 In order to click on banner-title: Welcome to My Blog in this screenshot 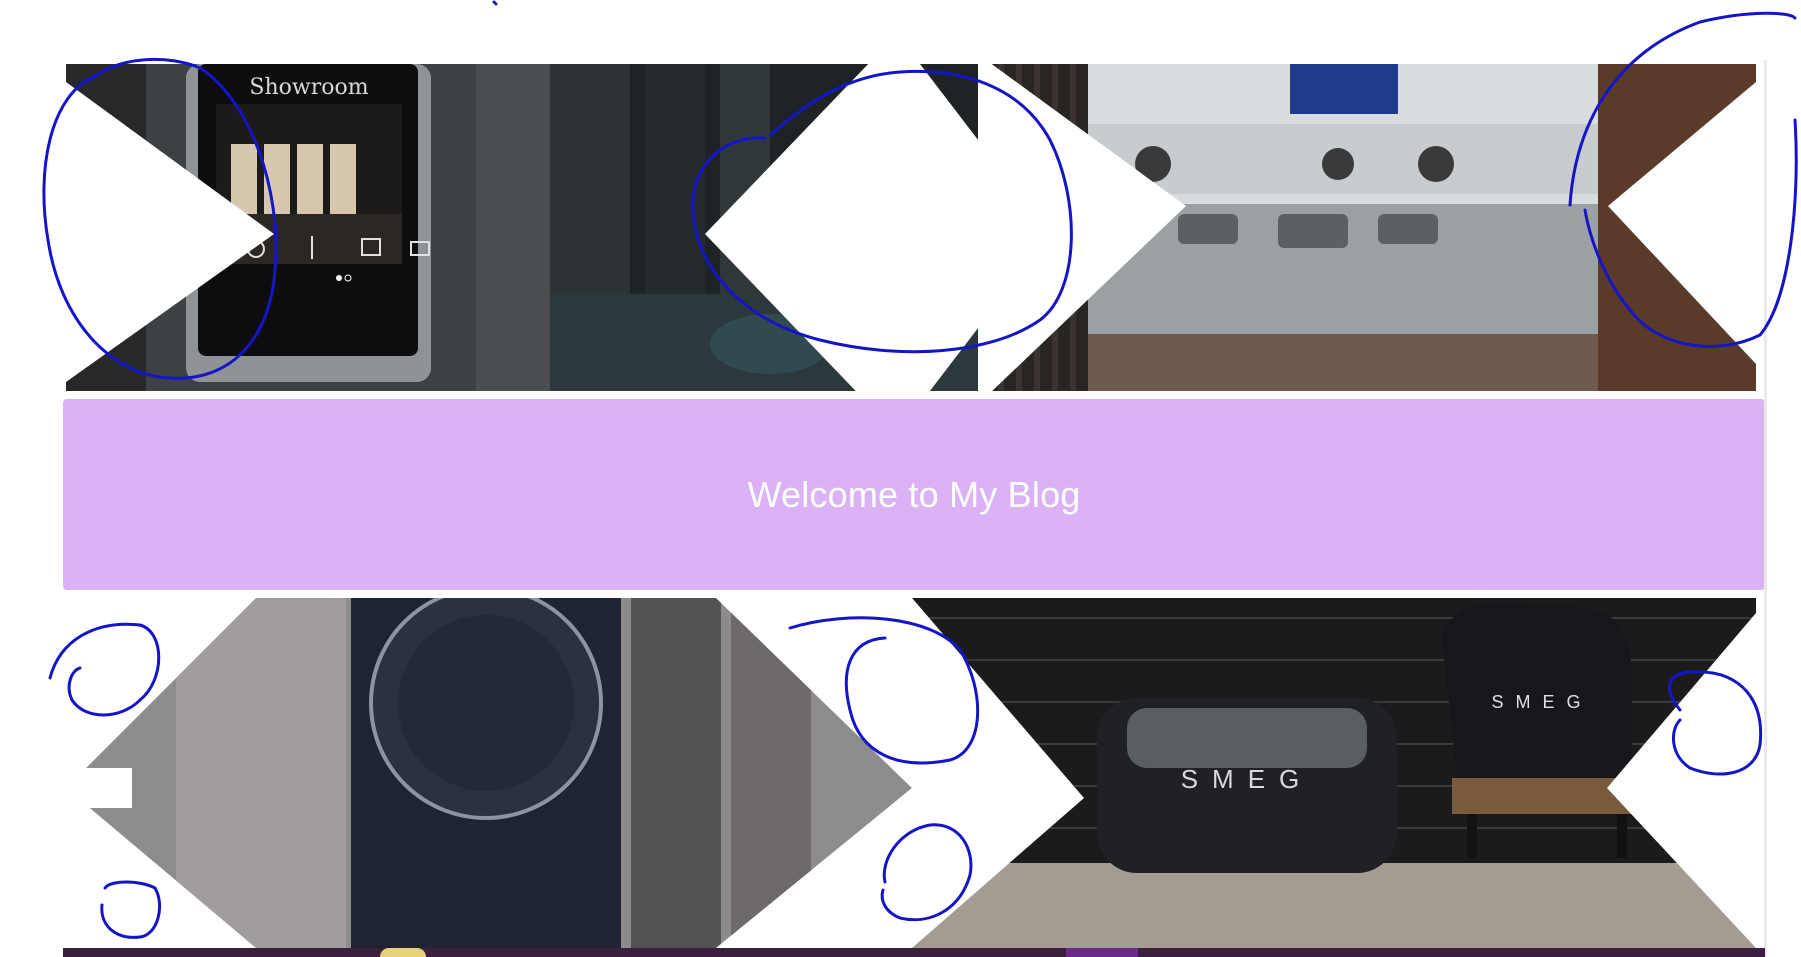, I will do `click(914, 494)`.